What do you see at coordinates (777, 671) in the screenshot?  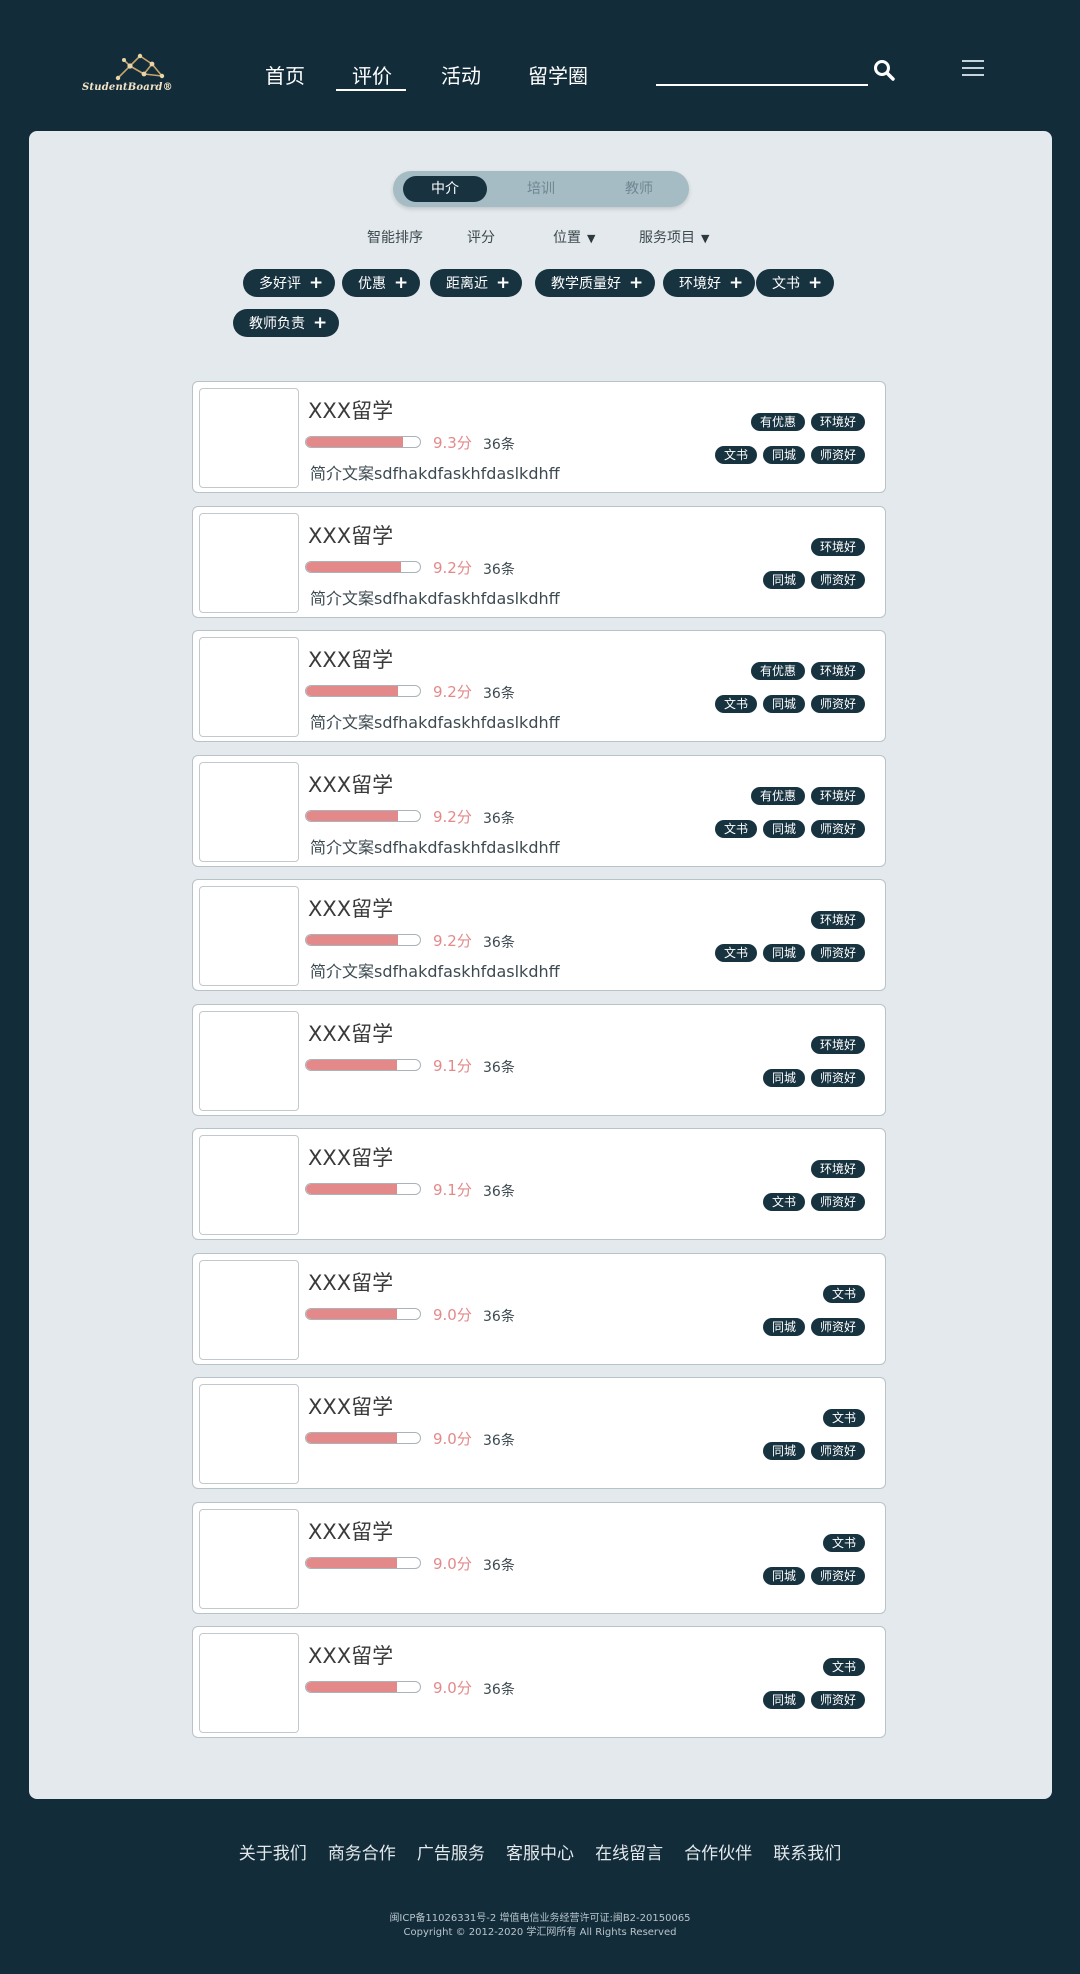 I see `feature-tag: 有优惠` at bounding box center [777, 671].